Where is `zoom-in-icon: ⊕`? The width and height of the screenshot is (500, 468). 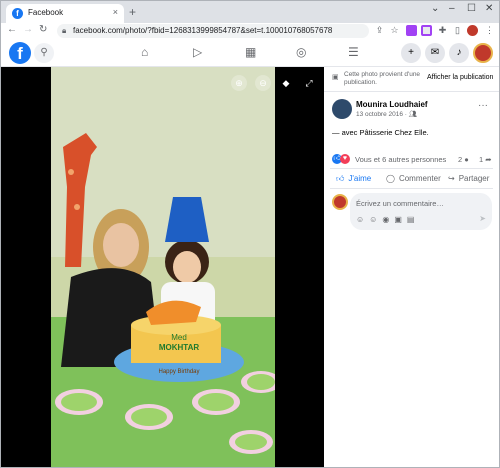 zoom-in-icon: ⊕ is located at coordinates (239, 83).